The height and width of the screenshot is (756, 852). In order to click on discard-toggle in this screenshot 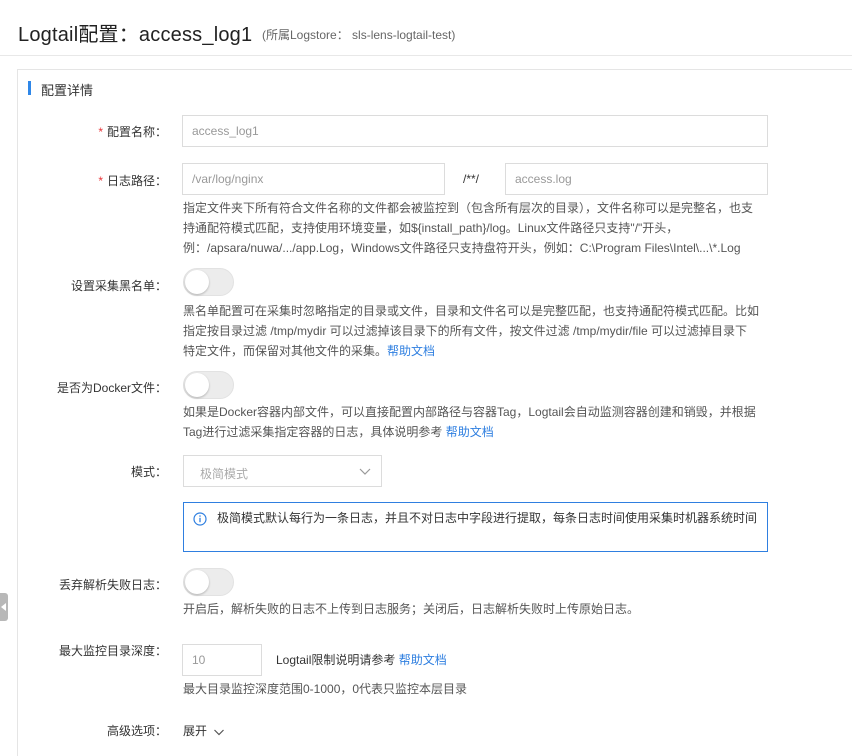, I will do `click(208, 582)`.